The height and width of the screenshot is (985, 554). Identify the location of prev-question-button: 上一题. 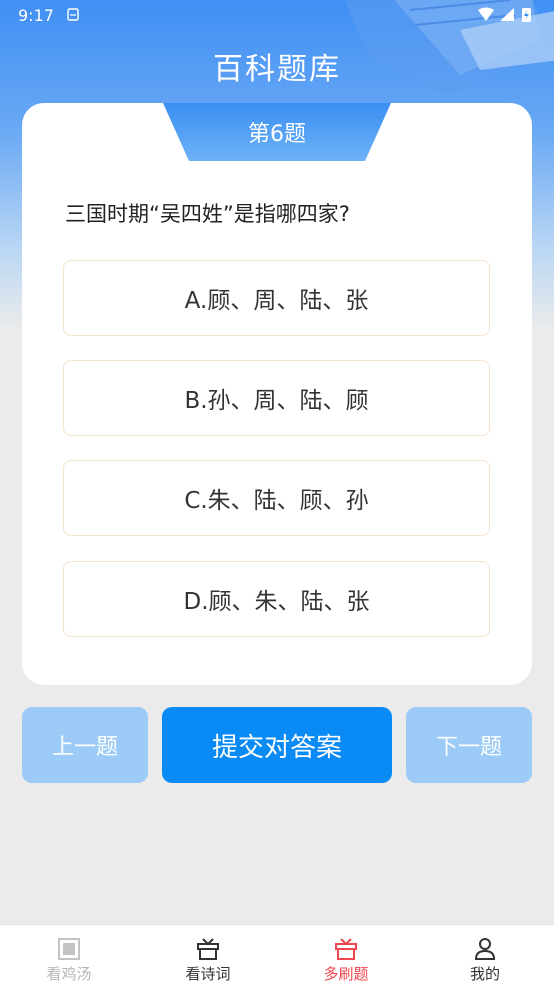
(85, 745).